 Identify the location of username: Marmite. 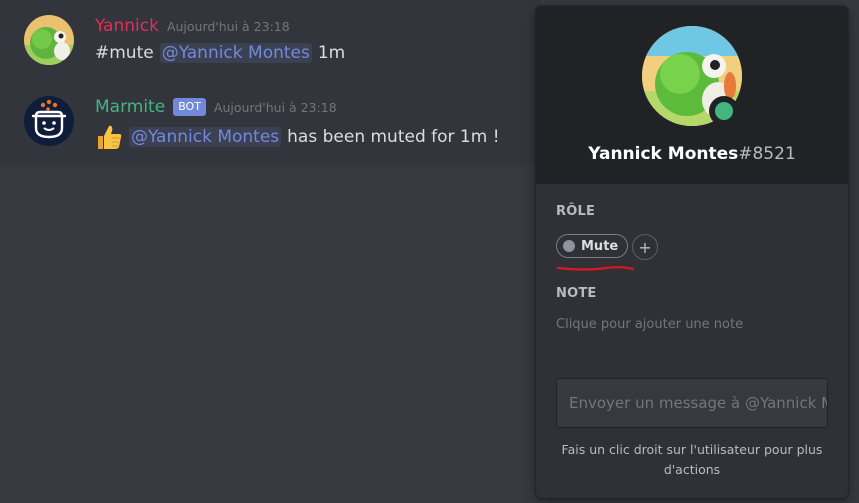
(130, 107).